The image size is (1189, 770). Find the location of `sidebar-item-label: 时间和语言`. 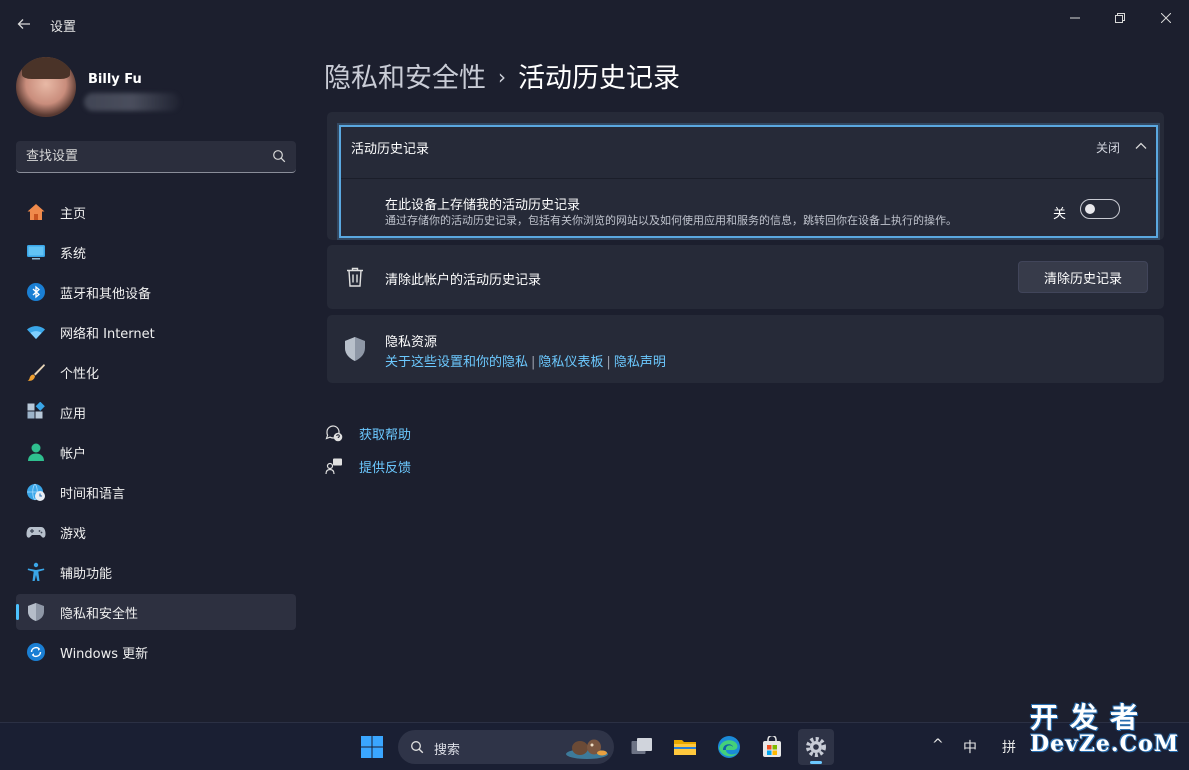

sidebar-item-label: 时间和语言 is located at coordinates (93, 494).